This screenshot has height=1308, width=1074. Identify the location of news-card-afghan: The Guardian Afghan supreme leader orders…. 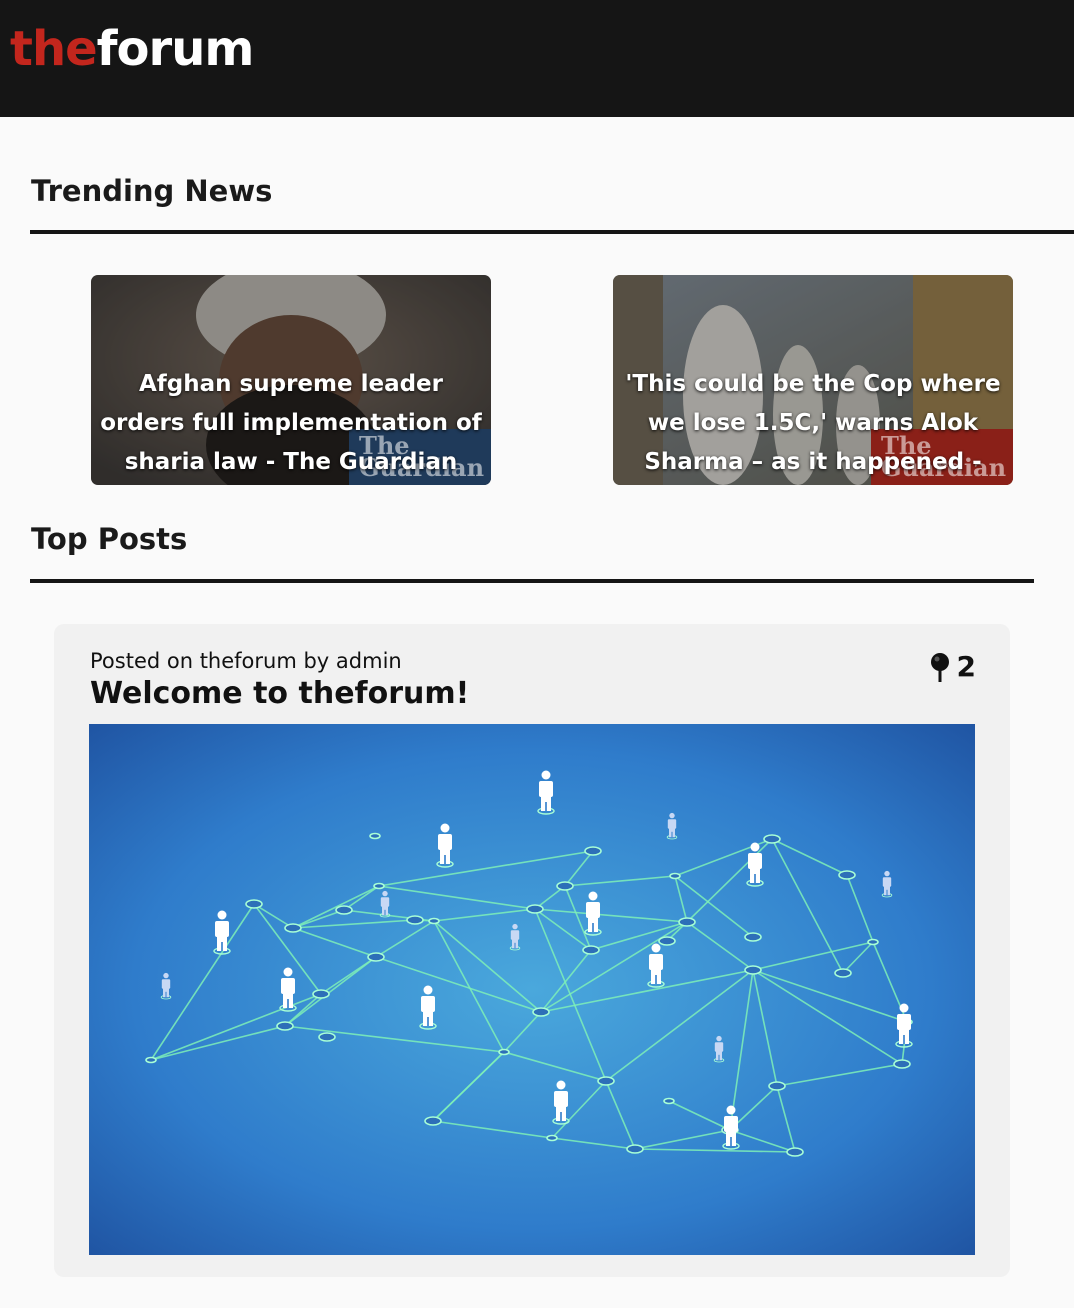
(291, 380).